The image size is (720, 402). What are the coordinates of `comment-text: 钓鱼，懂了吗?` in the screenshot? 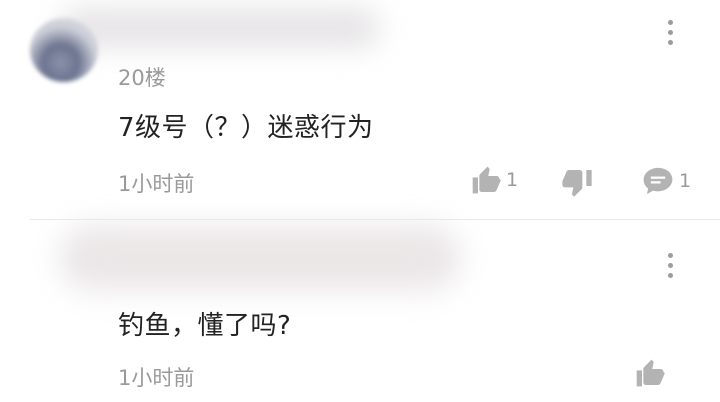 It's located at (205, 326).